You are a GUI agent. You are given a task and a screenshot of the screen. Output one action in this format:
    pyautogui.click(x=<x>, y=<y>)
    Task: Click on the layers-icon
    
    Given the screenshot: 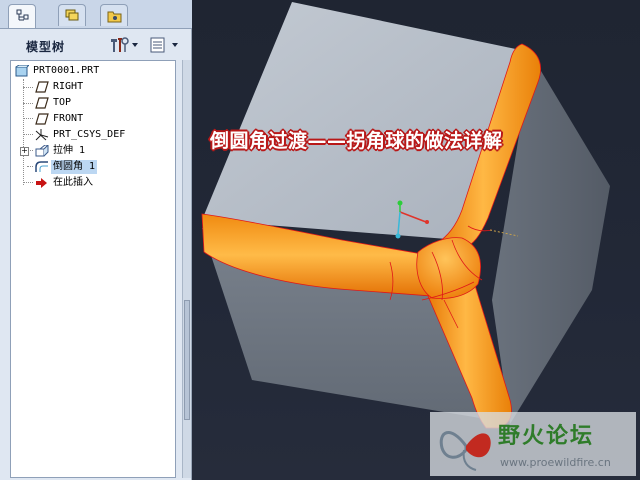 What is the action you would take?
    pyautogui.click(x=72, y=15)
    